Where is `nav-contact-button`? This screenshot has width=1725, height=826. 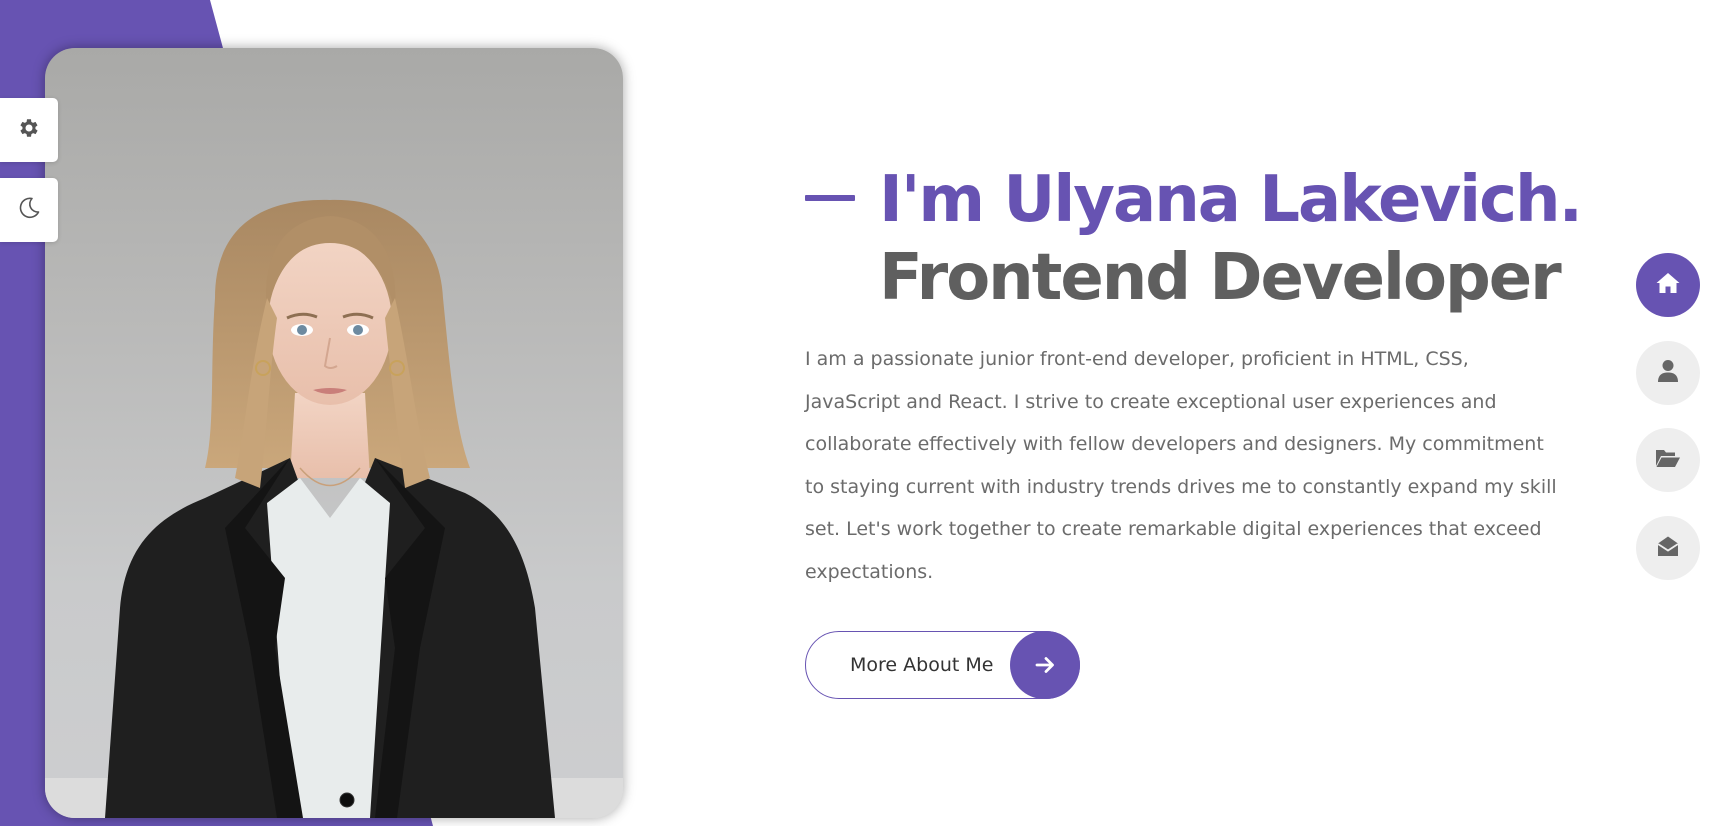
nav-contact-button is located at coordinates (1668, 548).